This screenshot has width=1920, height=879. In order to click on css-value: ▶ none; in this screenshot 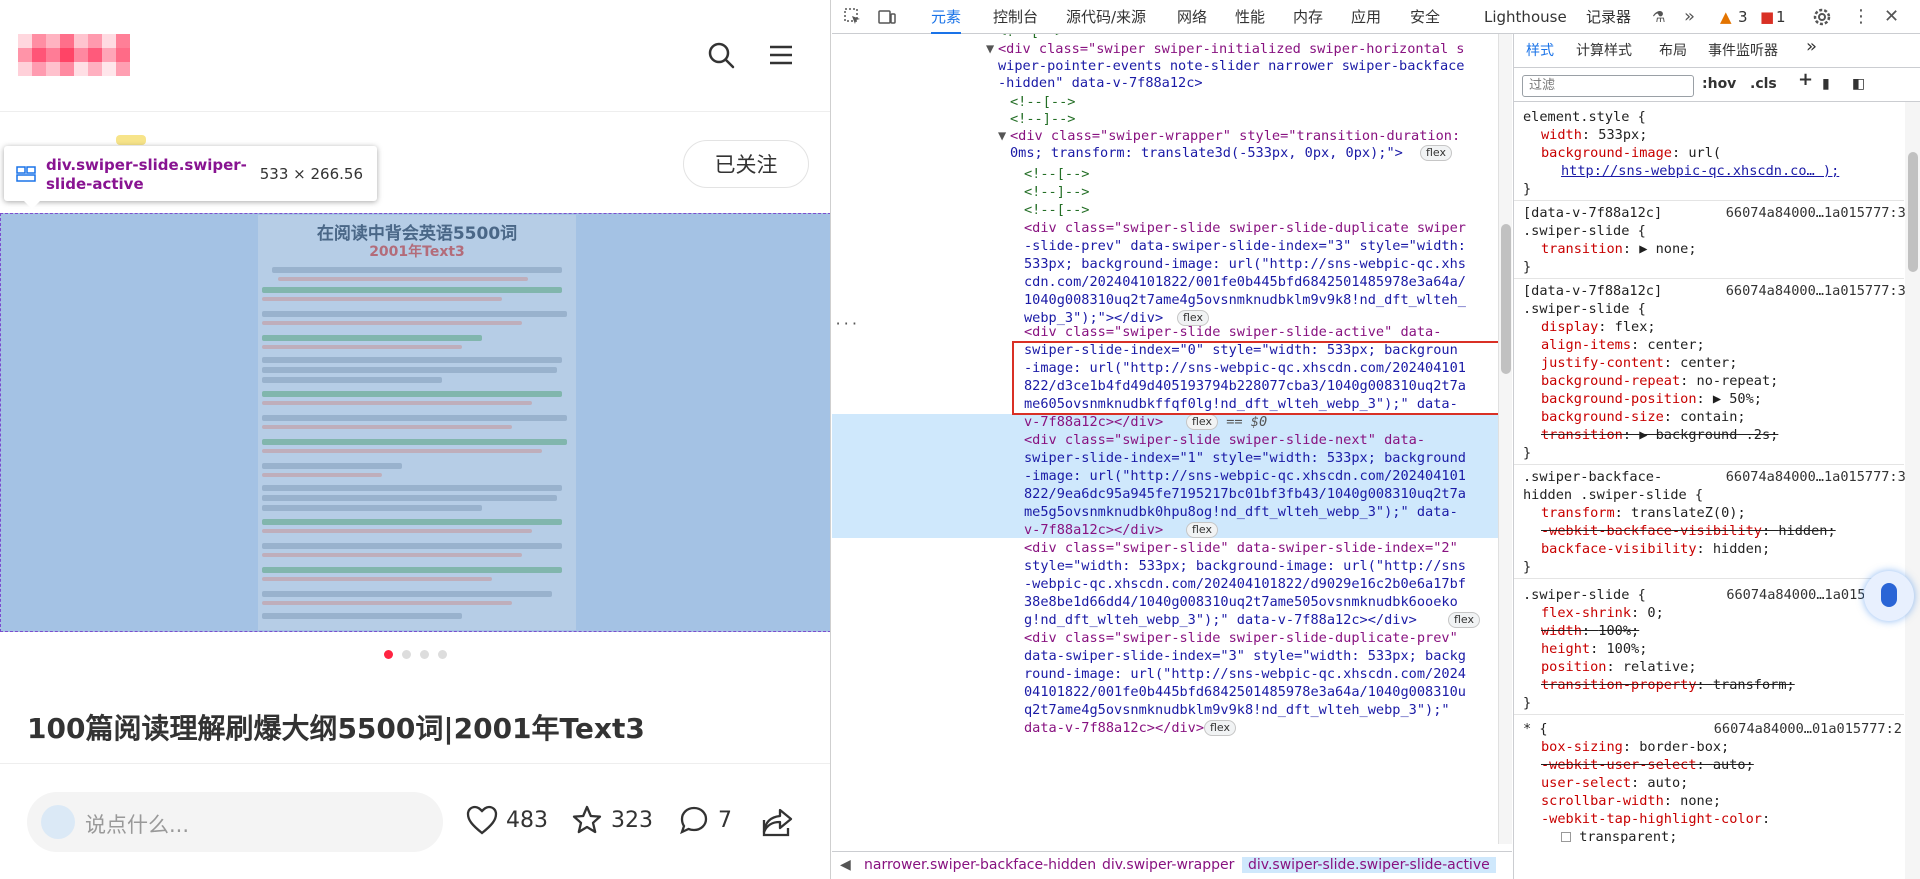, I will do `click(1667, 249)`.